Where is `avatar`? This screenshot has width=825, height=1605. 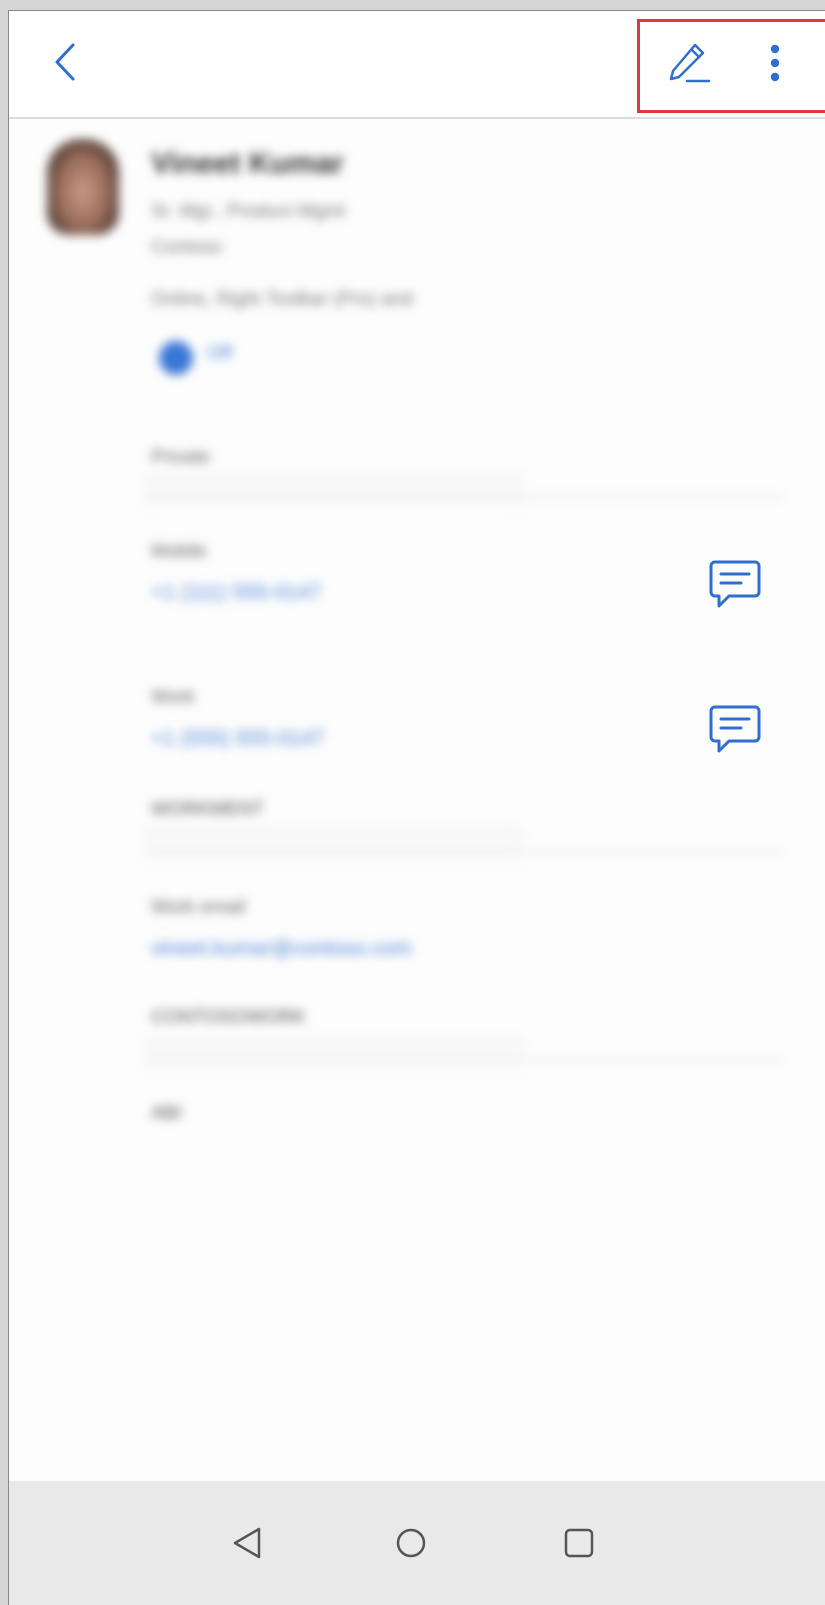
avatar is located at coordinates (83, 187).